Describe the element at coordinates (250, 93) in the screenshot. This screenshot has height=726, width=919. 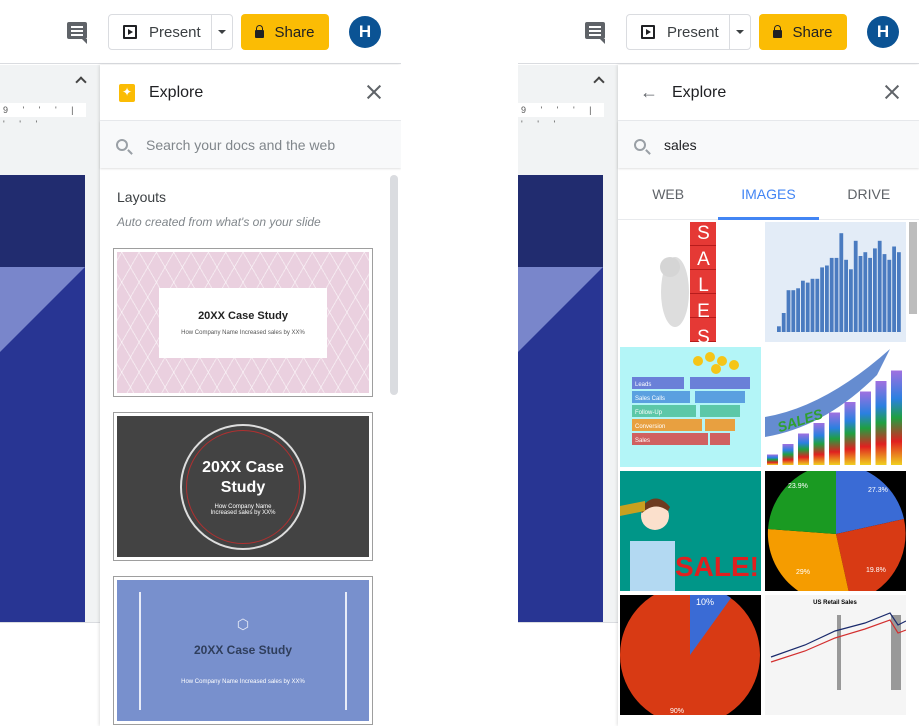
I see `explore-header: ✦ Explore` at that location.